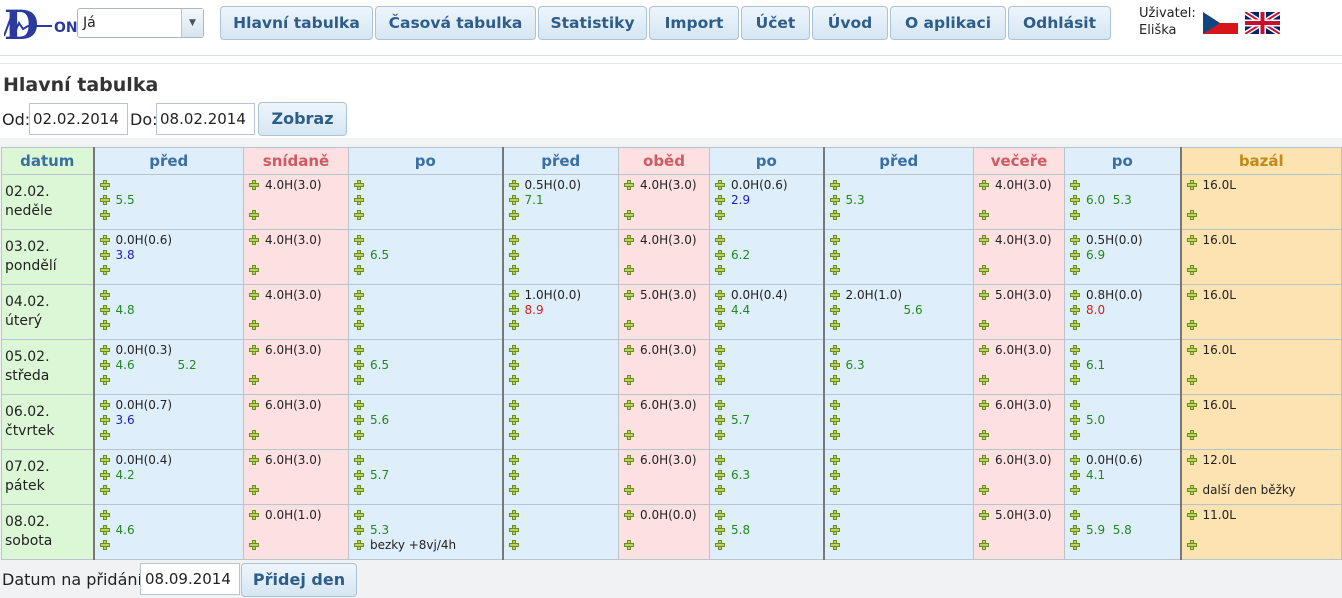 The image size is (1342, 598). What do you see at coordinates (1220, 23) in the screenshot?
I see `flag-cz-icon` at bounding box center [1220, 23].